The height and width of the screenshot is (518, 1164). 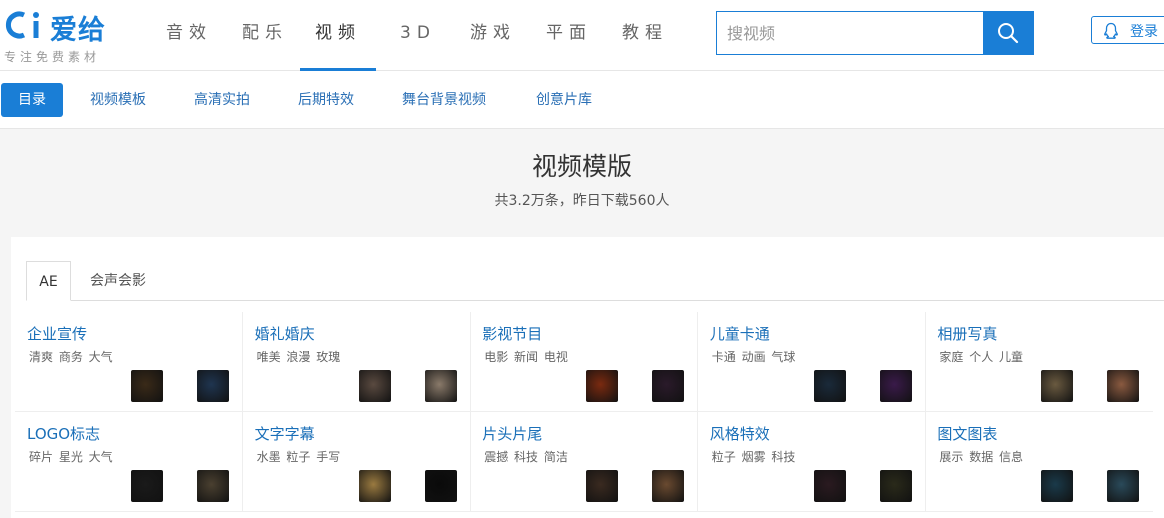 What do you see at coordinates (71, 457) in the screenshot?
I see `category-tags: 碎片 星光 大气` at bounding box center [71, 457].